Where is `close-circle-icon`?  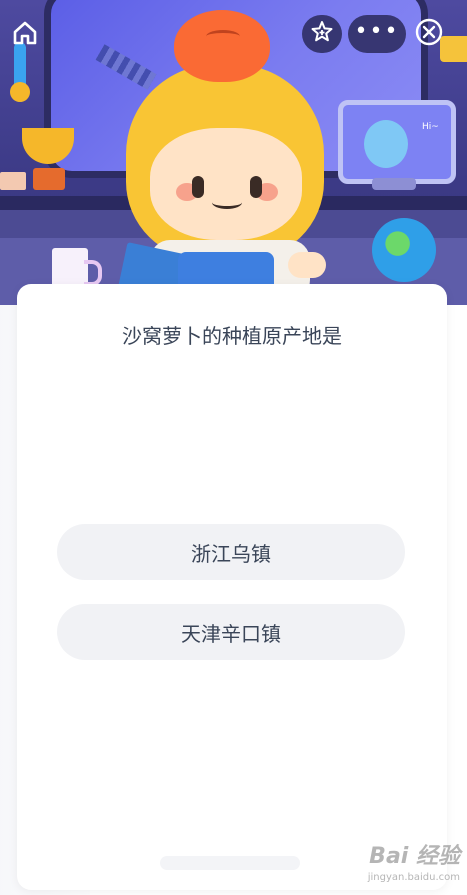 close-circle-icon is located at coordinates (429, 34).